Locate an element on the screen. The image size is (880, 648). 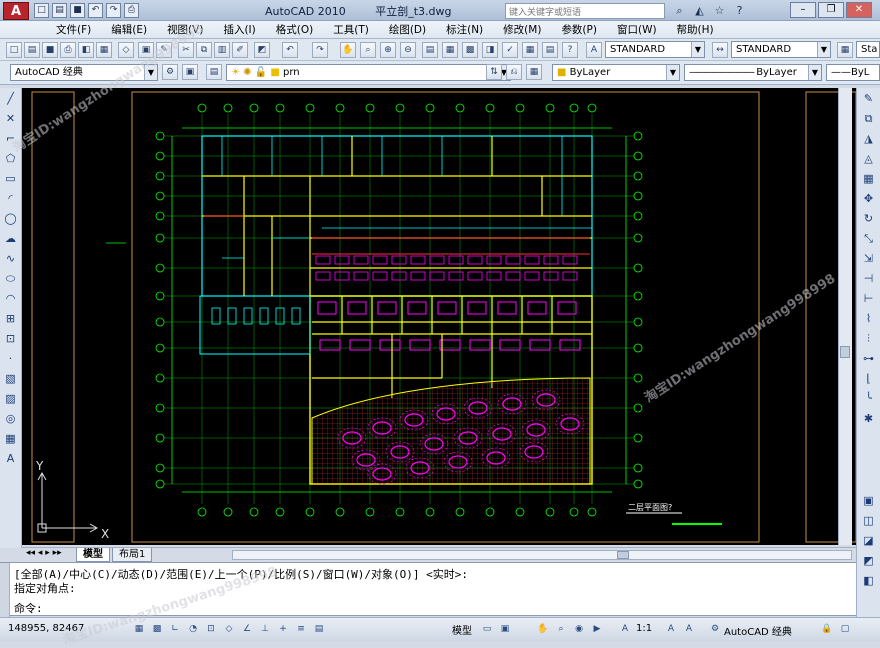
stretch-icon: ⇲ is located at coordinates (869, 259).